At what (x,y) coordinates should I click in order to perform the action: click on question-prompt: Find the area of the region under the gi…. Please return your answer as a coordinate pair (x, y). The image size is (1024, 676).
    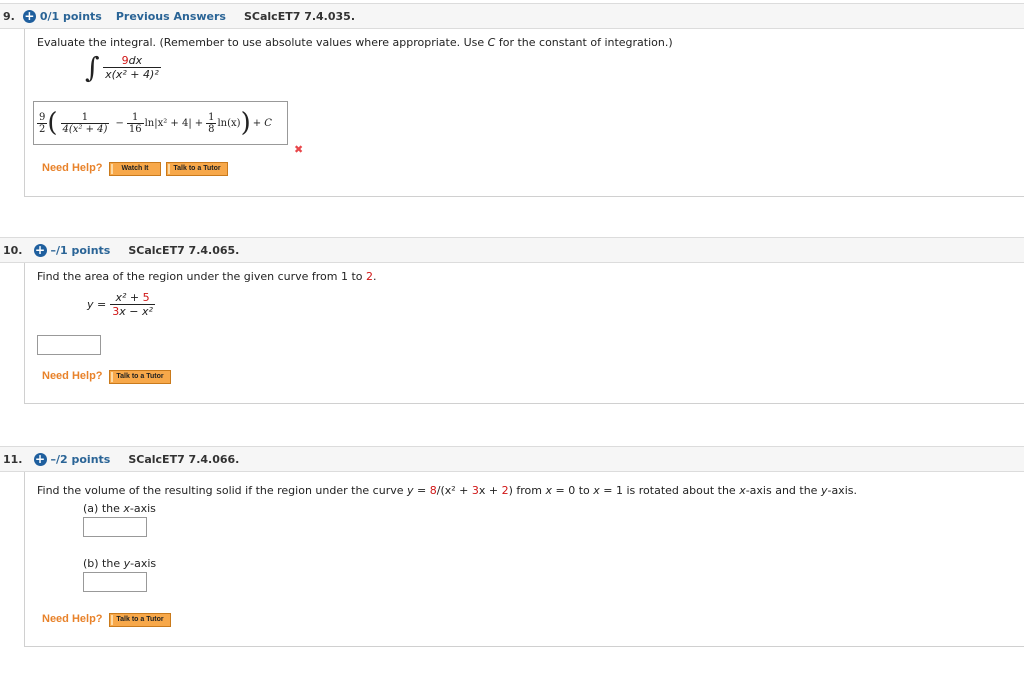
    Looking at the image, I should click on (207, 276).